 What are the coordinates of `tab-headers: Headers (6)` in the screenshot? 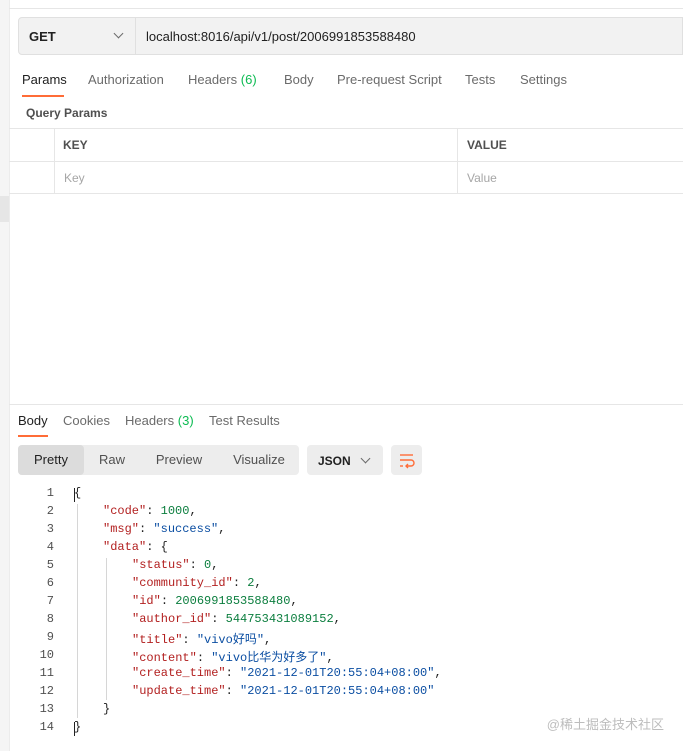 It's located at (222, 79).